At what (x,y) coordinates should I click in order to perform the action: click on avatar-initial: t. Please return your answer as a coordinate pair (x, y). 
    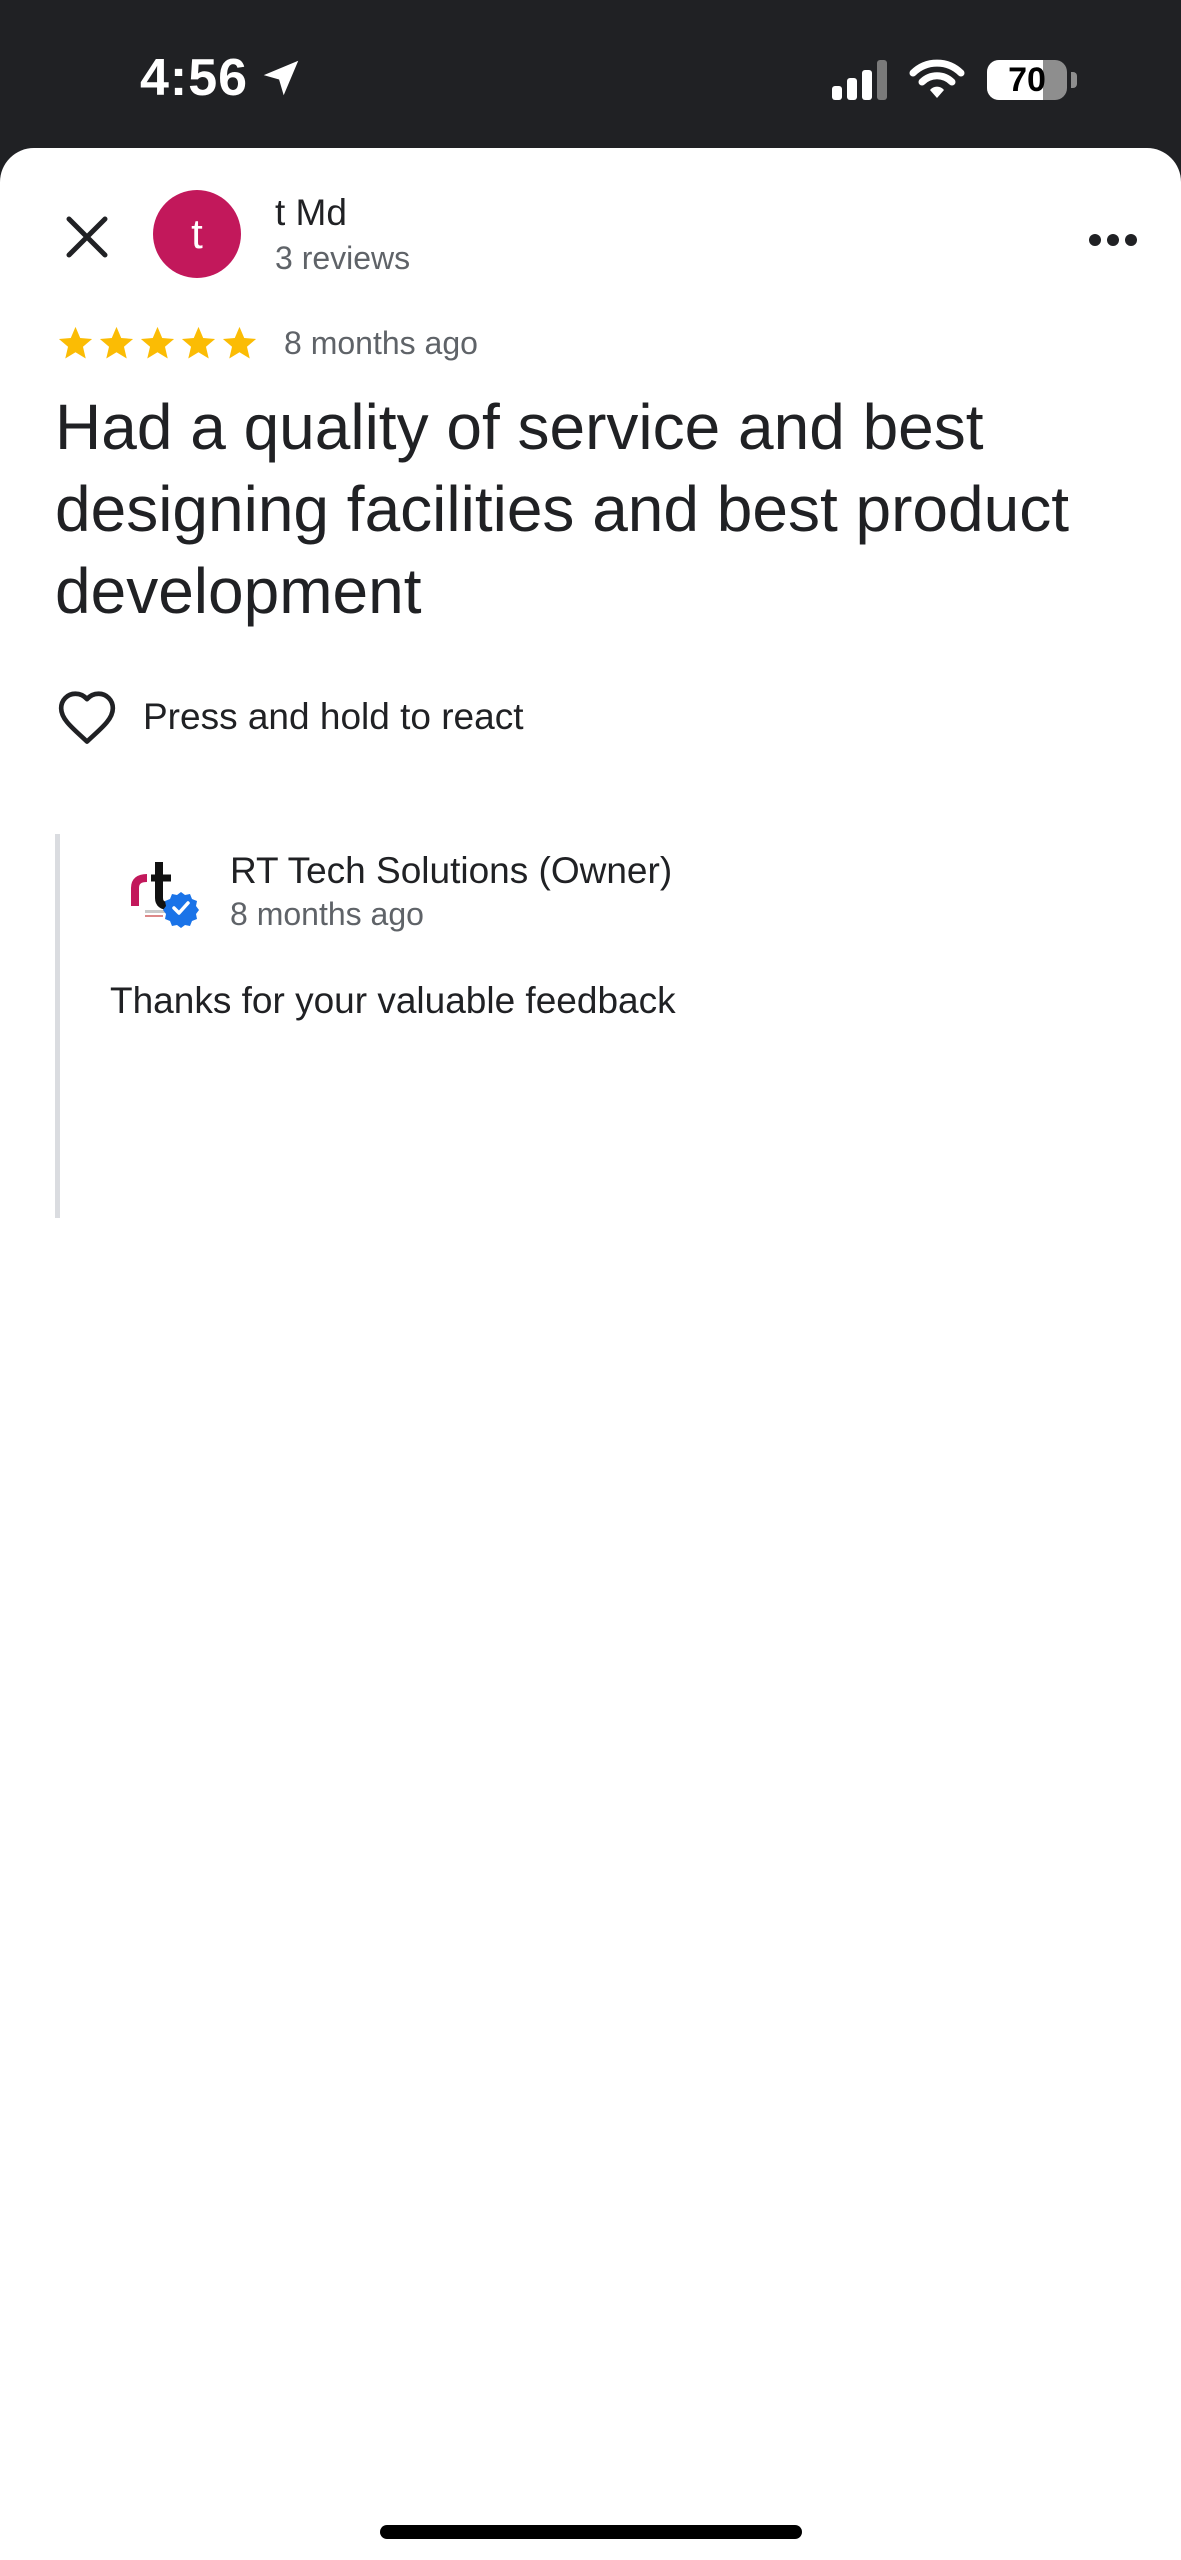
    Looking at the image, I should click on (197, 233).